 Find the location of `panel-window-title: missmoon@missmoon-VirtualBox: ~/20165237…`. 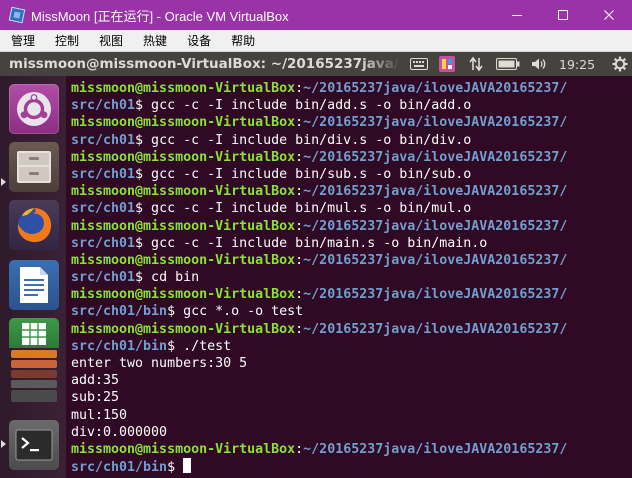

panel-window-title: missmoon@missmoon-VirtualBox: ~/20165237… is located at coordinates (205, 64).